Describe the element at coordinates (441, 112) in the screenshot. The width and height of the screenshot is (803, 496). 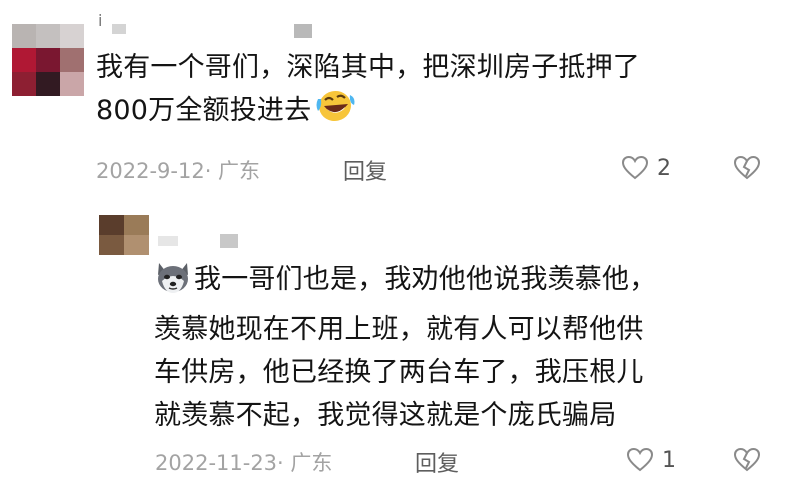
I see `comment-line-with-emoji: 800万全额投进去` at that location.